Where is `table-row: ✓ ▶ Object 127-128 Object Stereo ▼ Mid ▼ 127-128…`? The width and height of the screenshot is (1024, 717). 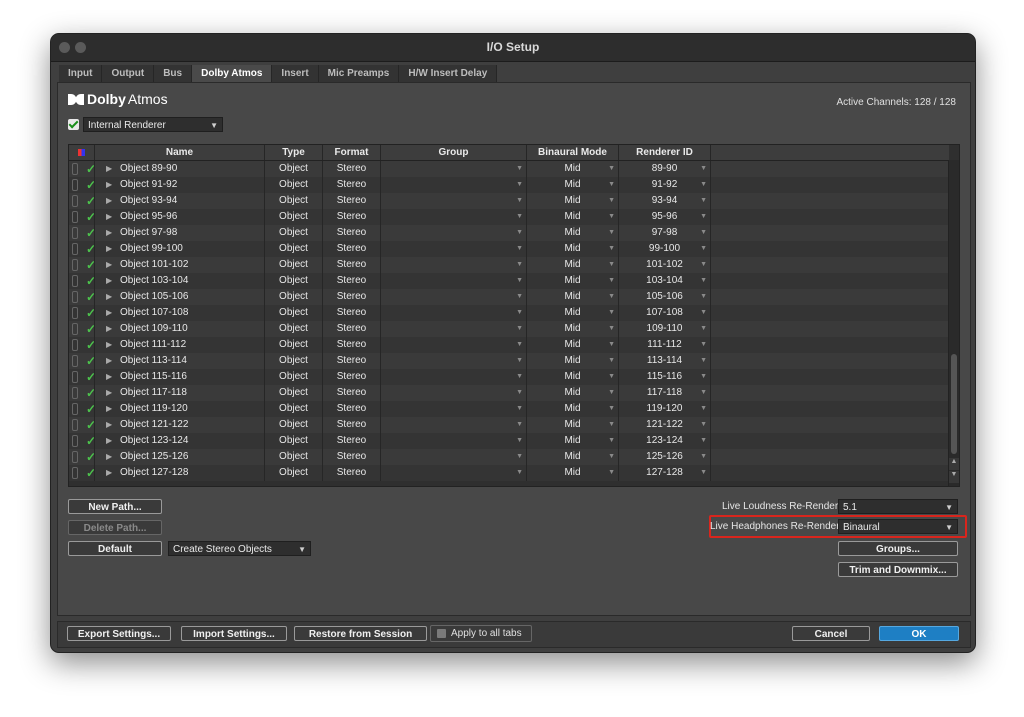
table-row: ✓ ▶ Object 127-128 Object Stereo ▼ Mid ▼ 127-128… is located at coordinates (509, 473).